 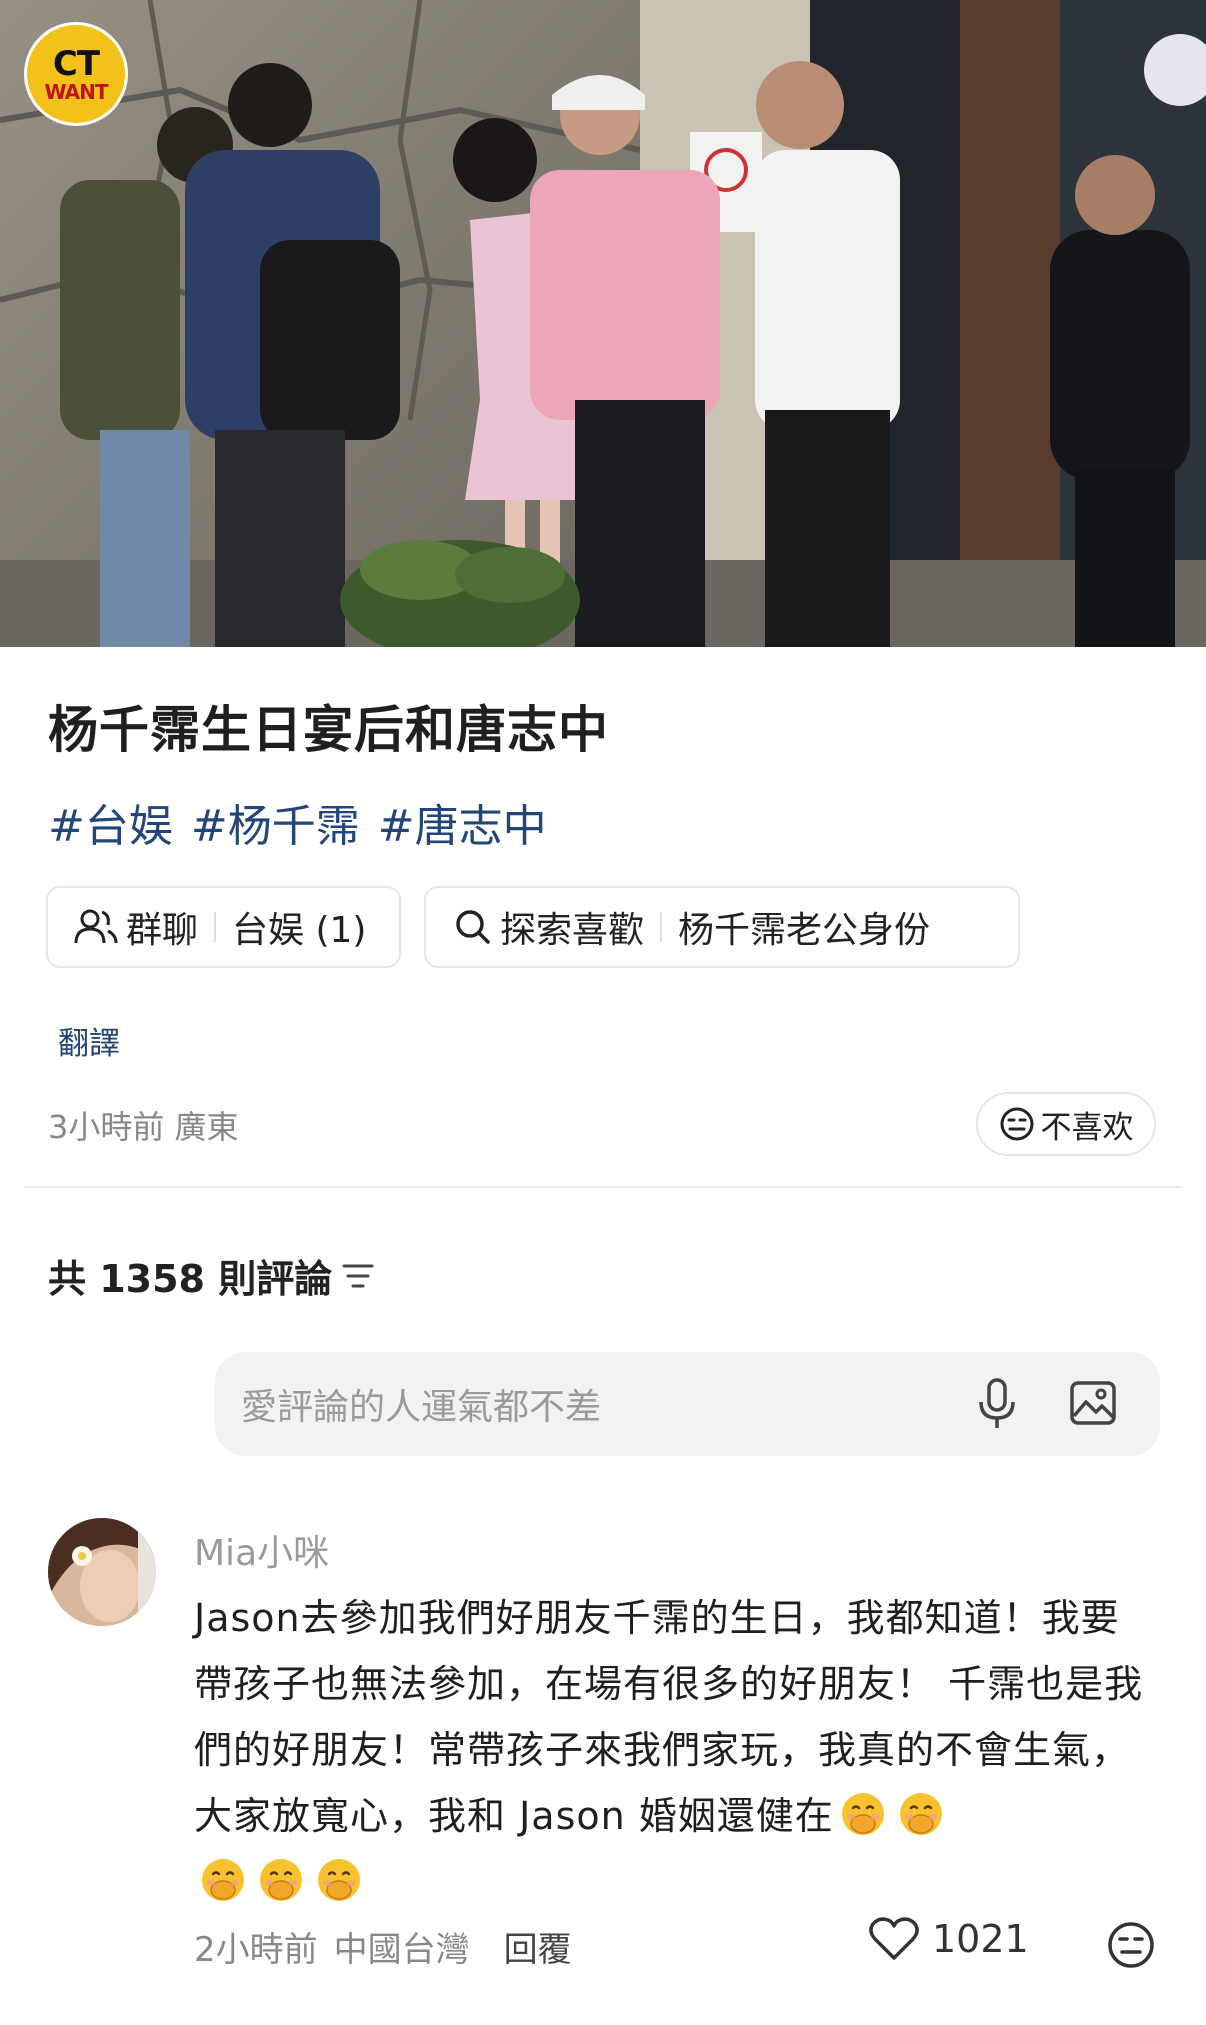 What do you see at coordinates (1131, 1945) in the screenshot?
I see `comment-dislike-icon` at bounding box center [1131, 1945].